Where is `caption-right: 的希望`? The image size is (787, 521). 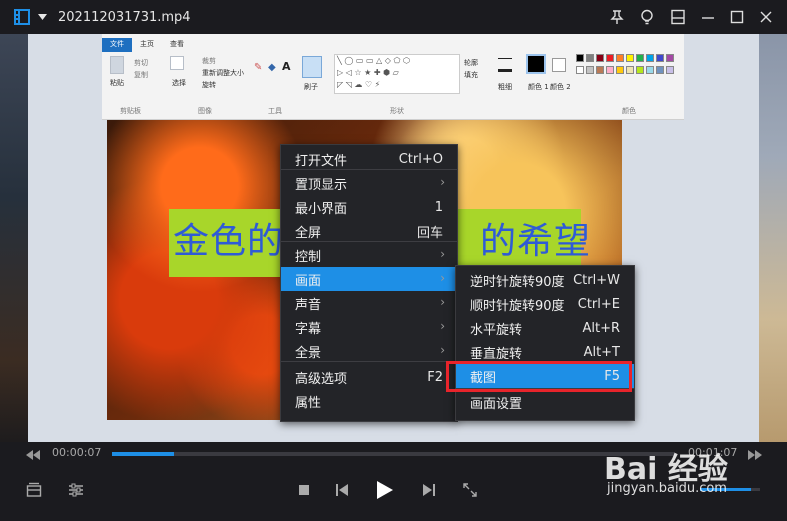 caption-right: 的希望 is located at coordinates (536, 241).